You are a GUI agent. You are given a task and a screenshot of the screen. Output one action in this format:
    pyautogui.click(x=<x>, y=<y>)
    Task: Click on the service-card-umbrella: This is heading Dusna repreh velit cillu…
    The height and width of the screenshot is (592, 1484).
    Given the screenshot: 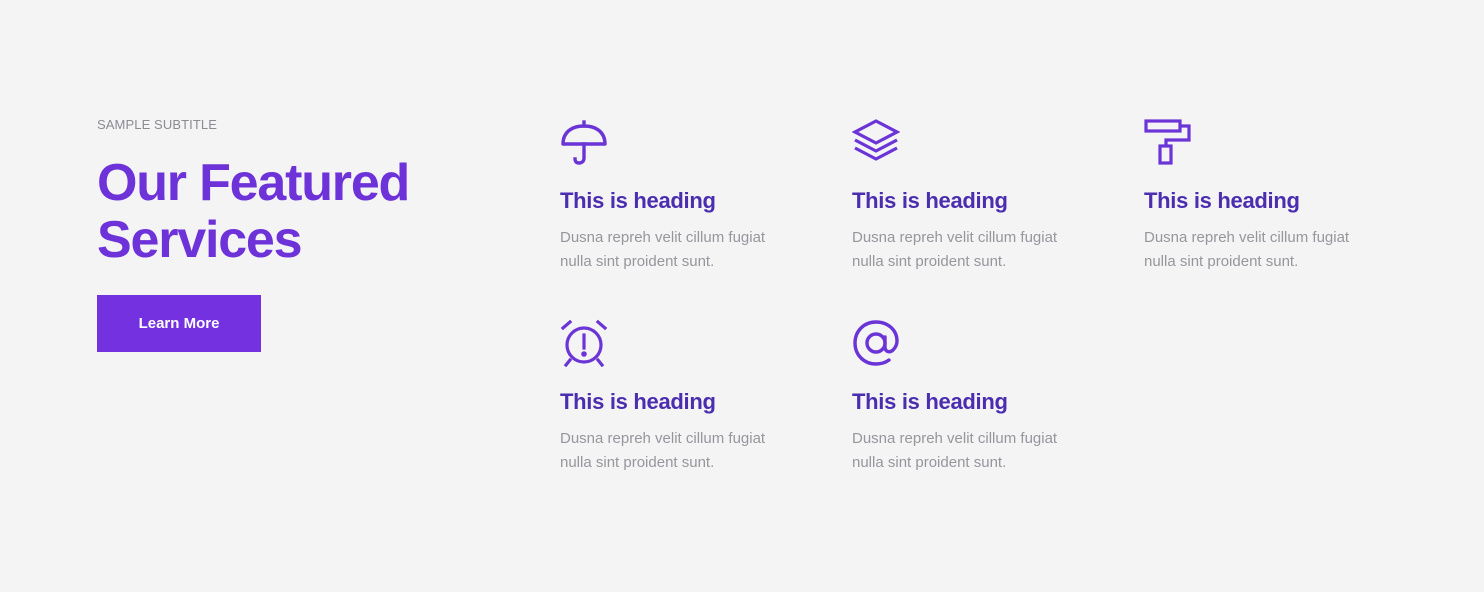 What is the action you would take?
    pyautogui.click(x=690, y=196)
    